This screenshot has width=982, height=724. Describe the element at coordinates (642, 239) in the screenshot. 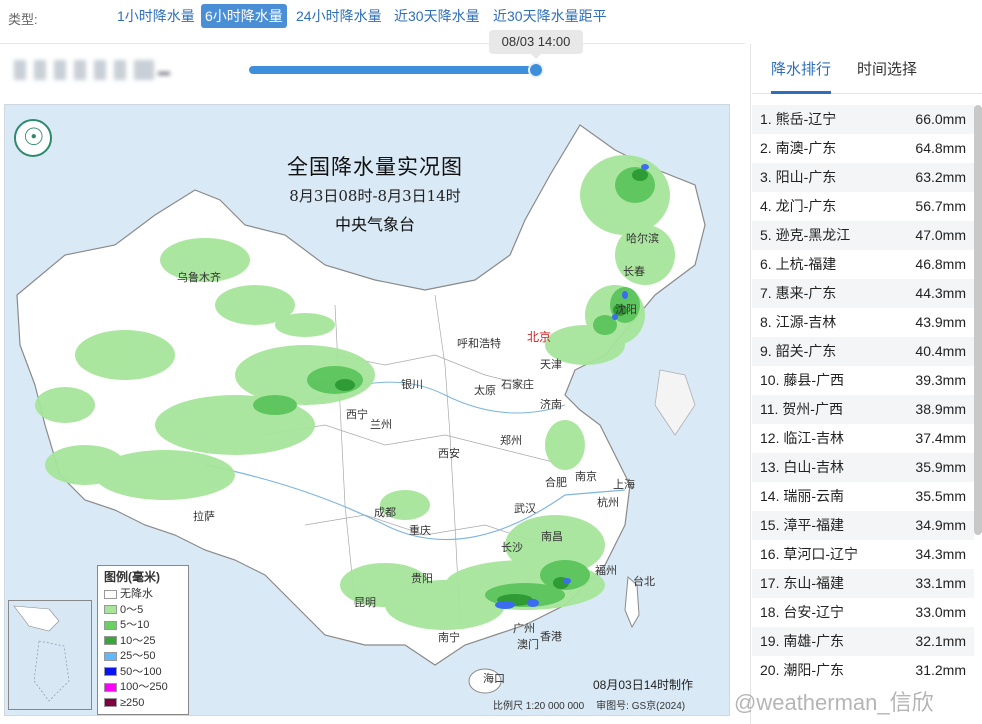

I see `city-label: 哈尔滨` at that location.